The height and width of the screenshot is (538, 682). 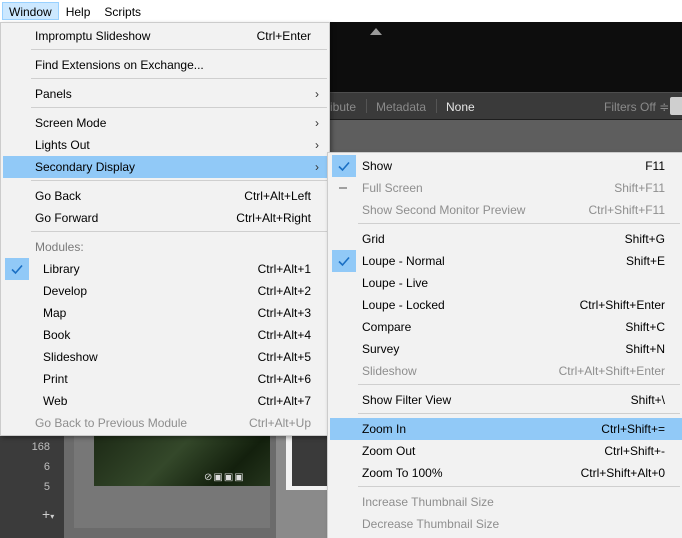 I want to click on menu-item-label: Zoom Out, so click(x=389, y=451).